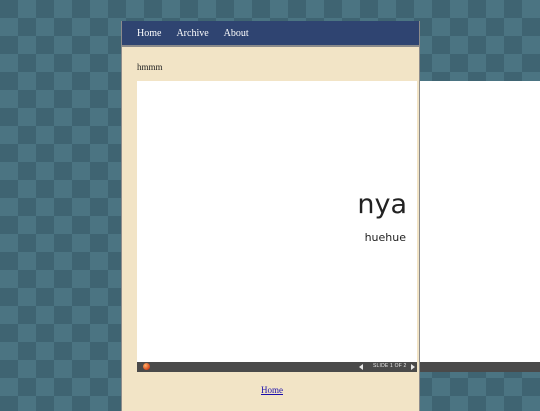 The image size is (540, 411). Describe the element at coordinates (385, 237) in the screenshot. I see `slide-subtitle: huehue` at that location.